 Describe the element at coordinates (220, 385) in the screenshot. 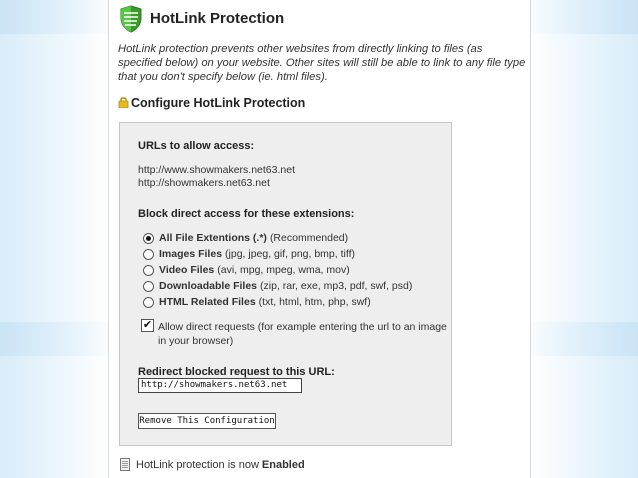

I see `redirect-url-input: http://showmakers.net63.net` at that location.